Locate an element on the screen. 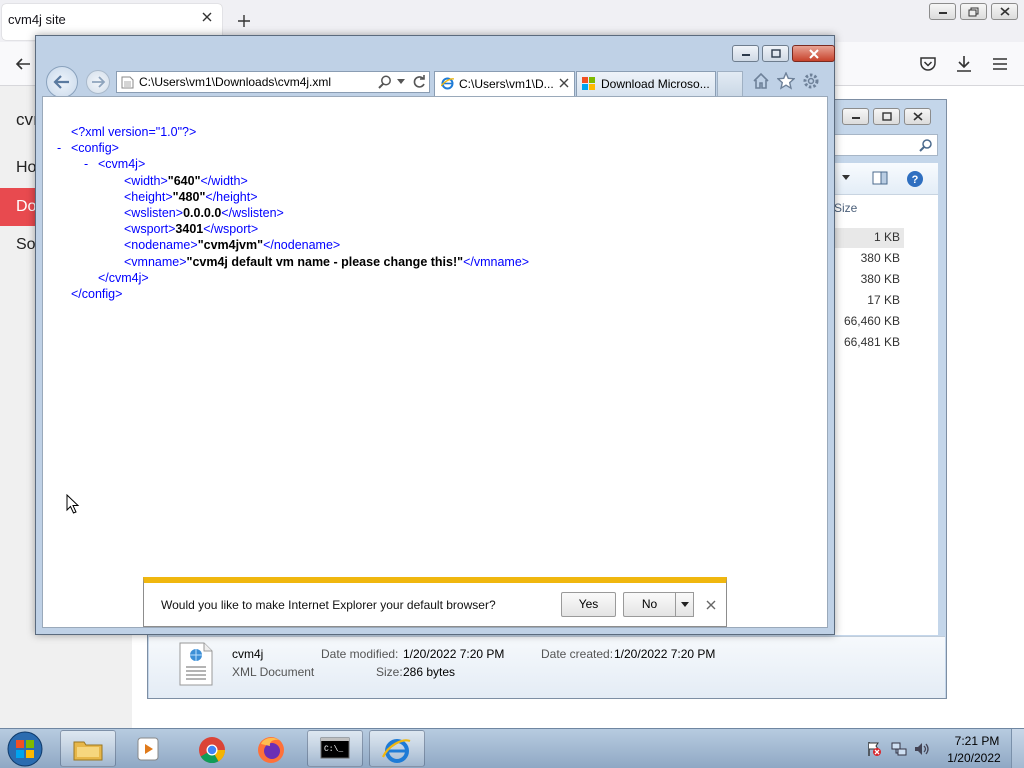 The image size is (1024, 768). bg-tab-title: cvm4j site is located at coordinates (37, 19).